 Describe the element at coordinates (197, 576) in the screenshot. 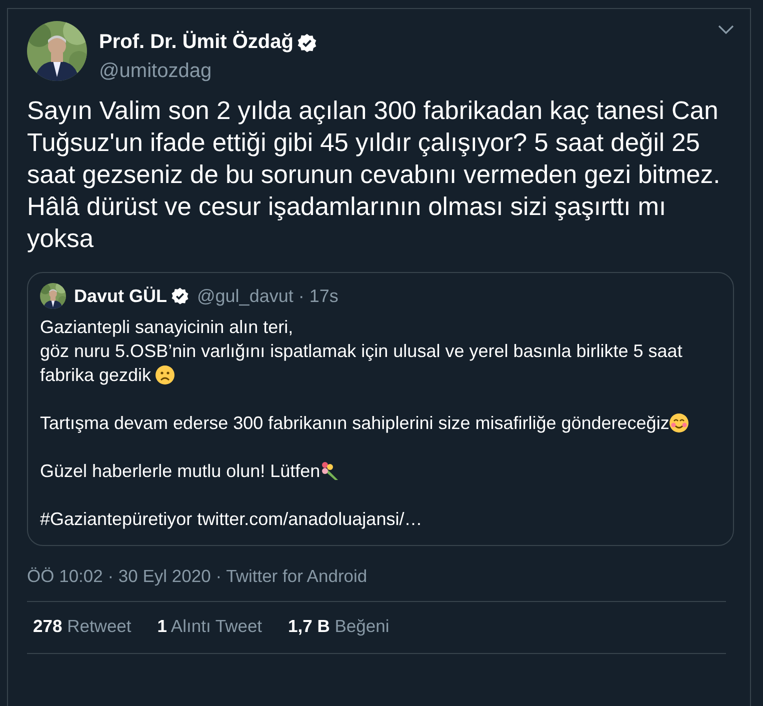

I see `tweet-timestamp: ÖÖ 10:02 · 30 Eyl 2020 · Twitter for Android` at that location.